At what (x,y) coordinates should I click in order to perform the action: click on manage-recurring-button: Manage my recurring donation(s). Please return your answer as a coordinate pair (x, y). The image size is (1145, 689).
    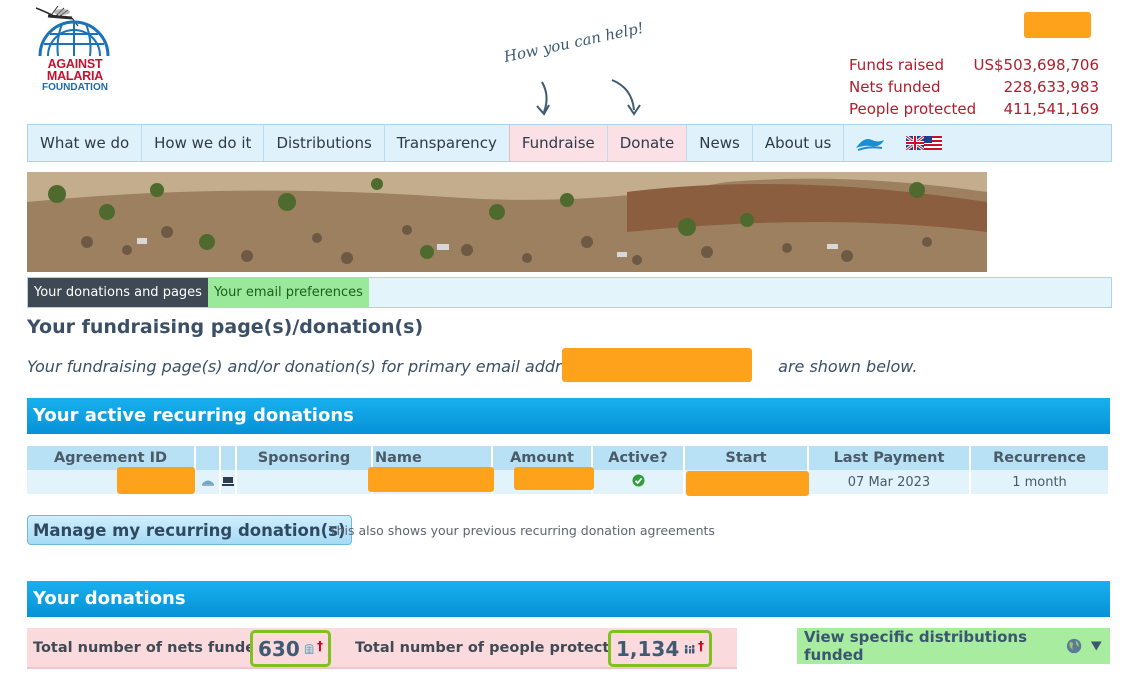
    Looking at the image, I should click on (189, 530).